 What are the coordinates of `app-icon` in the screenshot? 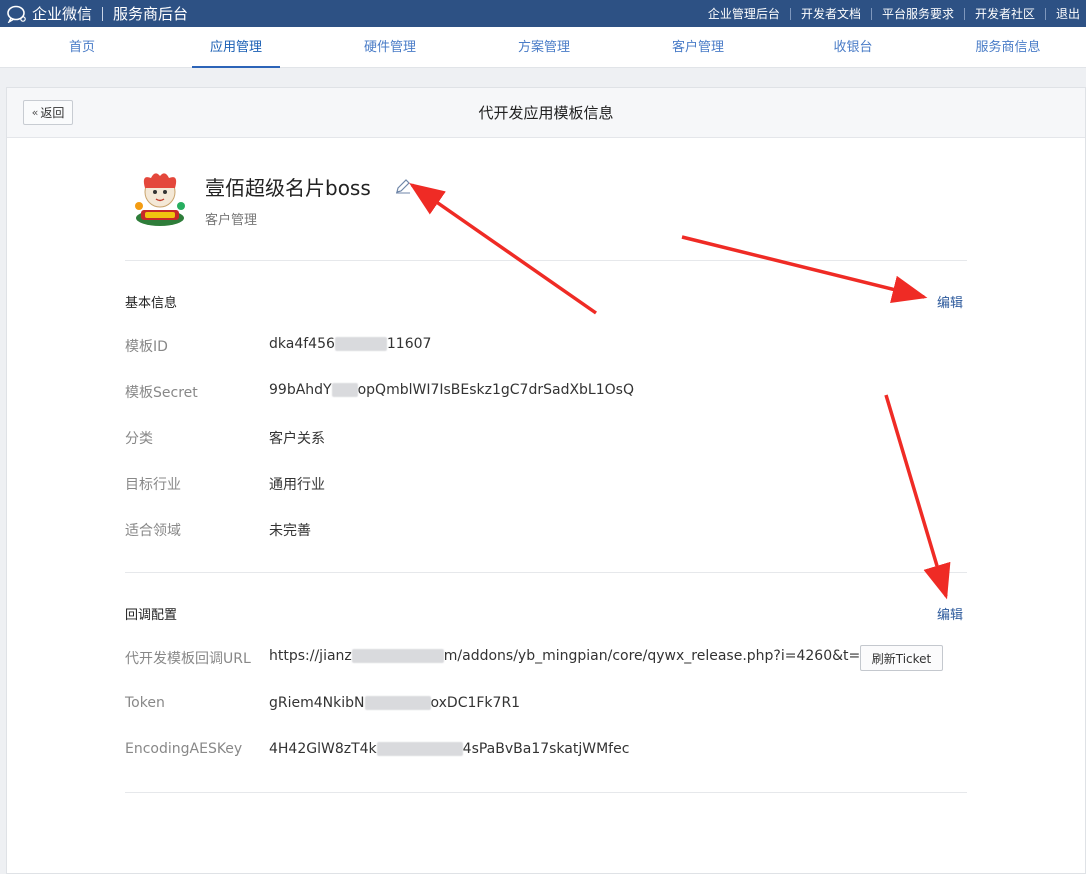 It's located at (160, 199).